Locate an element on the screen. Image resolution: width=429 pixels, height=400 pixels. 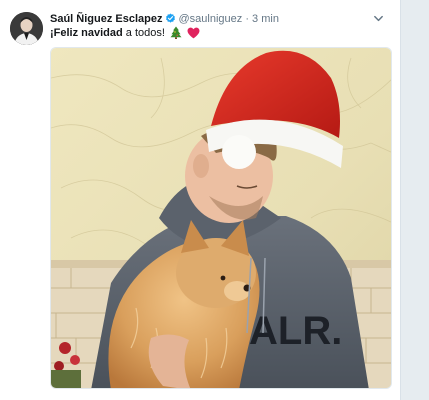
author-handle: @saulniguez is located at coordinates (210, 19).